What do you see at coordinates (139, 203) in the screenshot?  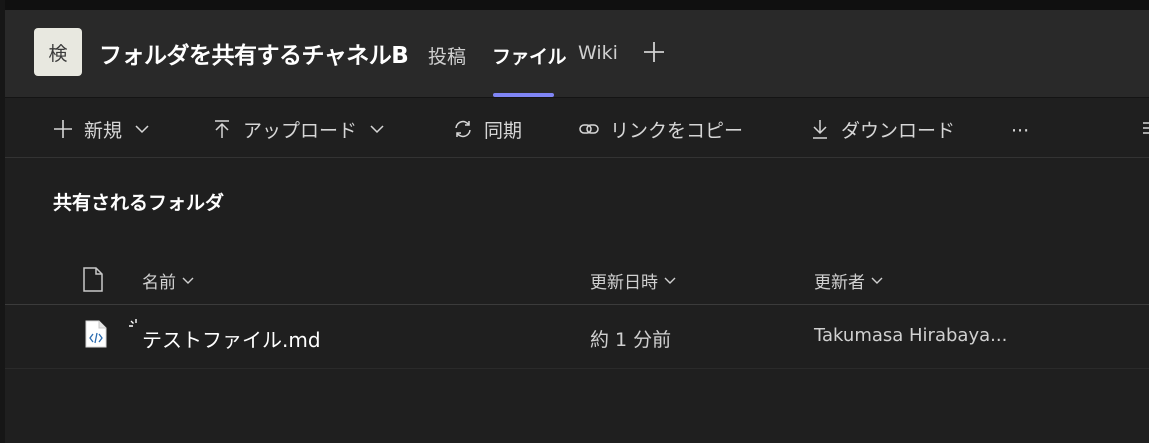 I see `folder-title: 共有されるフォルダ` at bounding box center [139, 203].